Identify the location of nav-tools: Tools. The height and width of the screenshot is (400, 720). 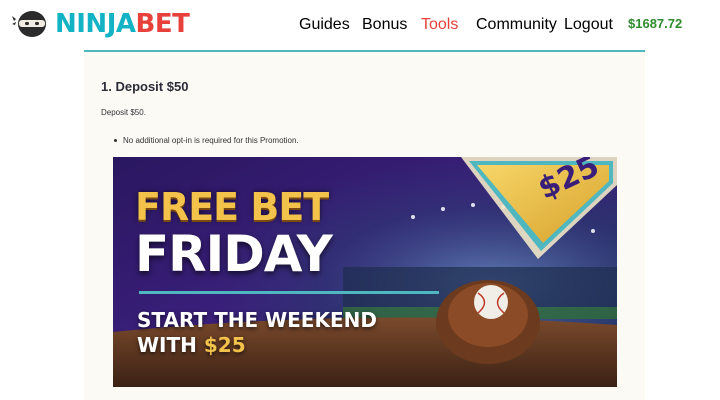
(439, 25).